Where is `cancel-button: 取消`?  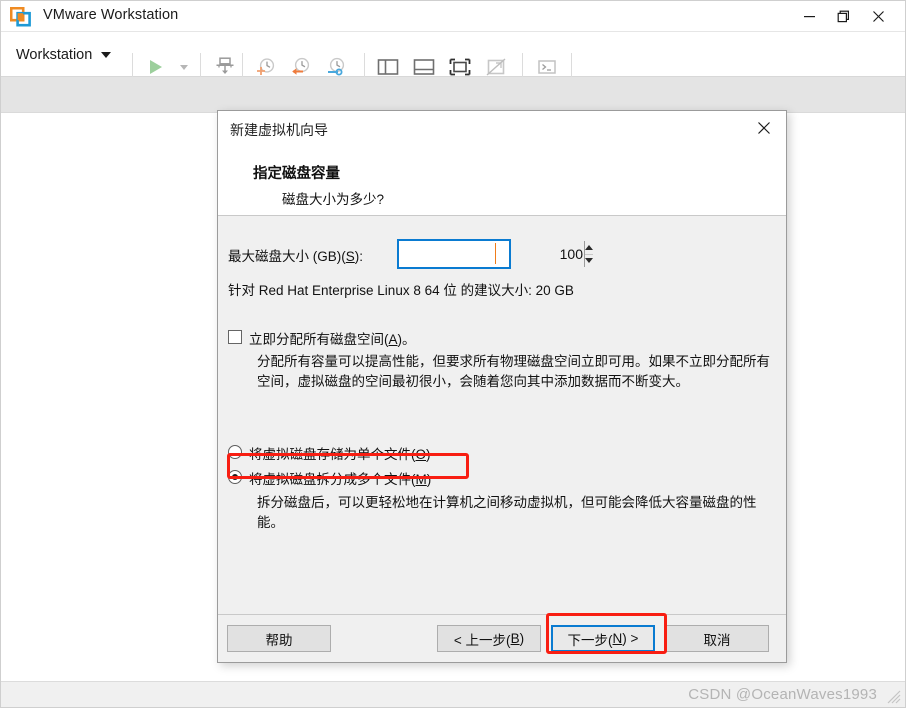 cancel-button: 取消 is located at coordinates (717, 638).